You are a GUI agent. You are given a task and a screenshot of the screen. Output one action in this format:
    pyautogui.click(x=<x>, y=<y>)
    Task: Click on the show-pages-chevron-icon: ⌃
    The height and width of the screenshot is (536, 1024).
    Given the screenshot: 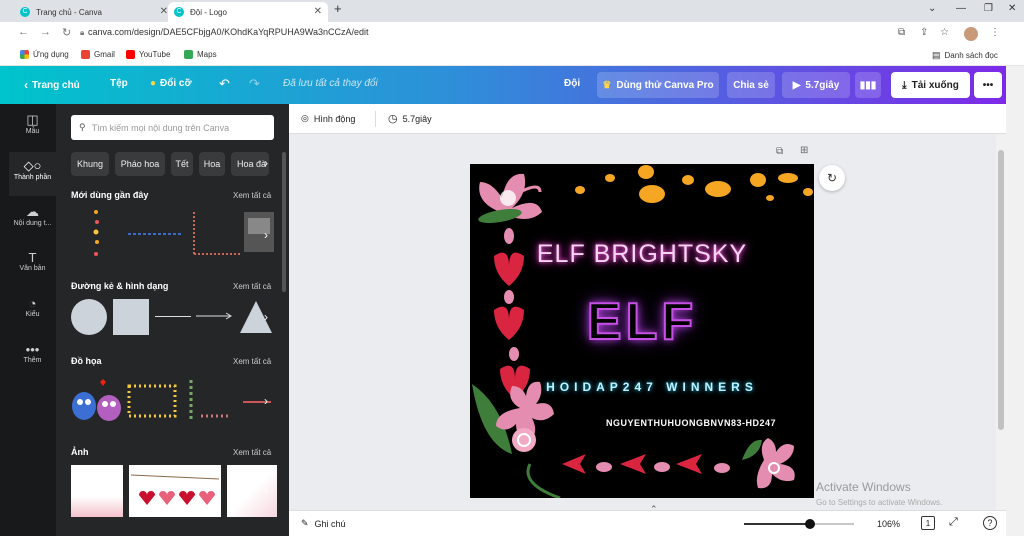 What is the action you would take?
    pyautogui.click(x=654, y=509)
    